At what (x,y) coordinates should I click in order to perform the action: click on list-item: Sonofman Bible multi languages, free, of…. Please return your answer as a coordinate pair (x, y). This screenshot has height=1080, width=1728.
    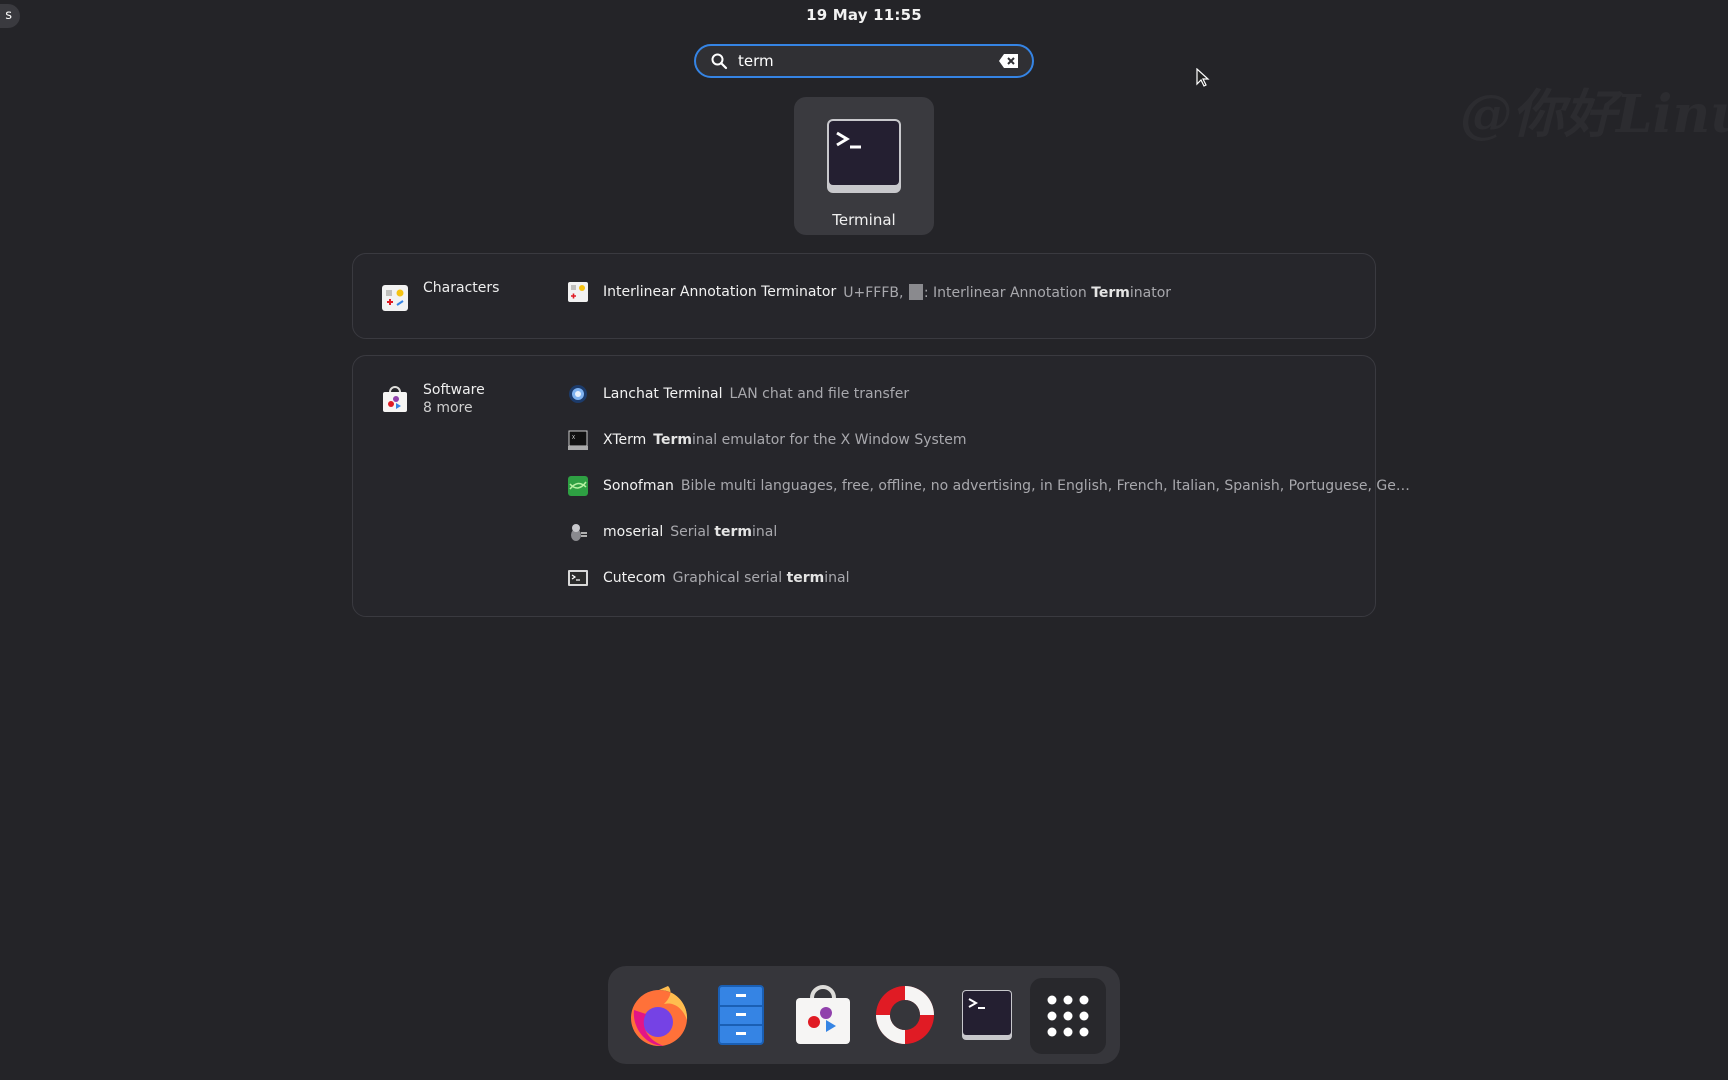
    Looking at the image, I should click on (988, 486).